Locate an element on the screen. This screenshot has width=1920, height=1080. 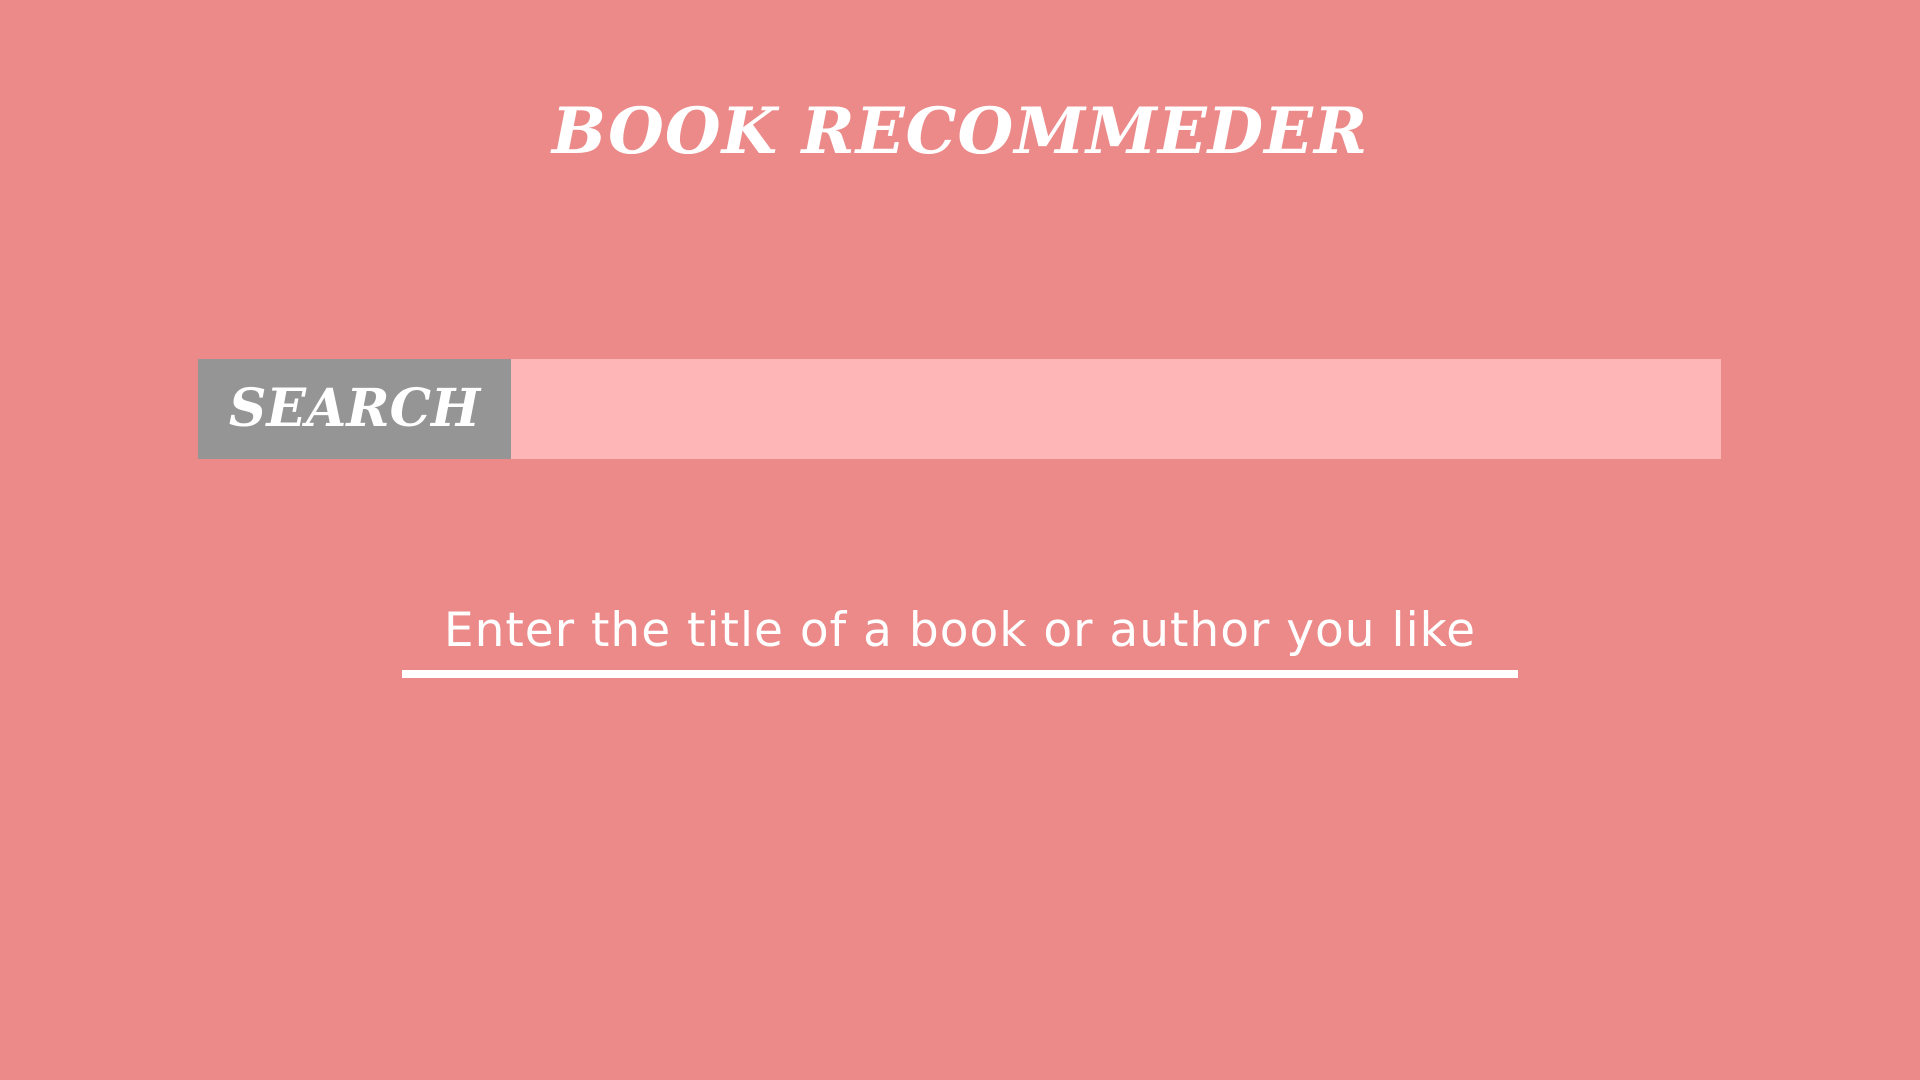
search-input is located at coordinates (1116, 409).